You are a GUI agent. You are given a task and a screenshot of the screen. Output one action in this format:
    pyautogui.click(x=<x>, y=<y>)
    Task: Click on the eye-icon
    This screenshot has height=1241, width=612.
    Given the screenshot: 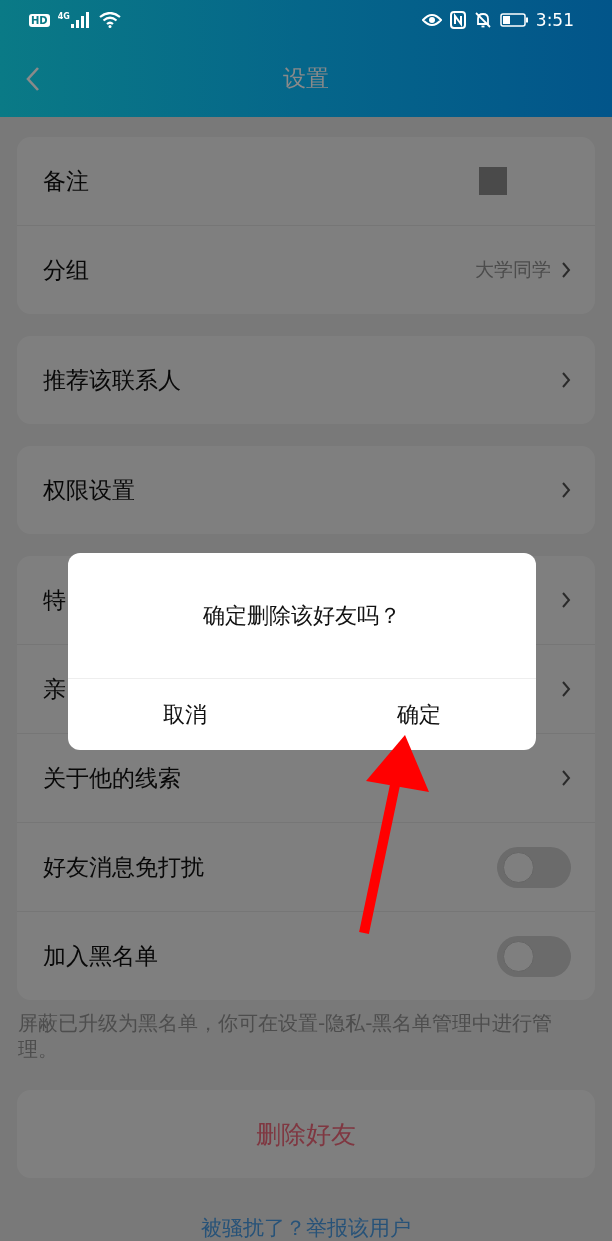 What is the action you would take?
    pyautogui.click(x=431, y=20)
    